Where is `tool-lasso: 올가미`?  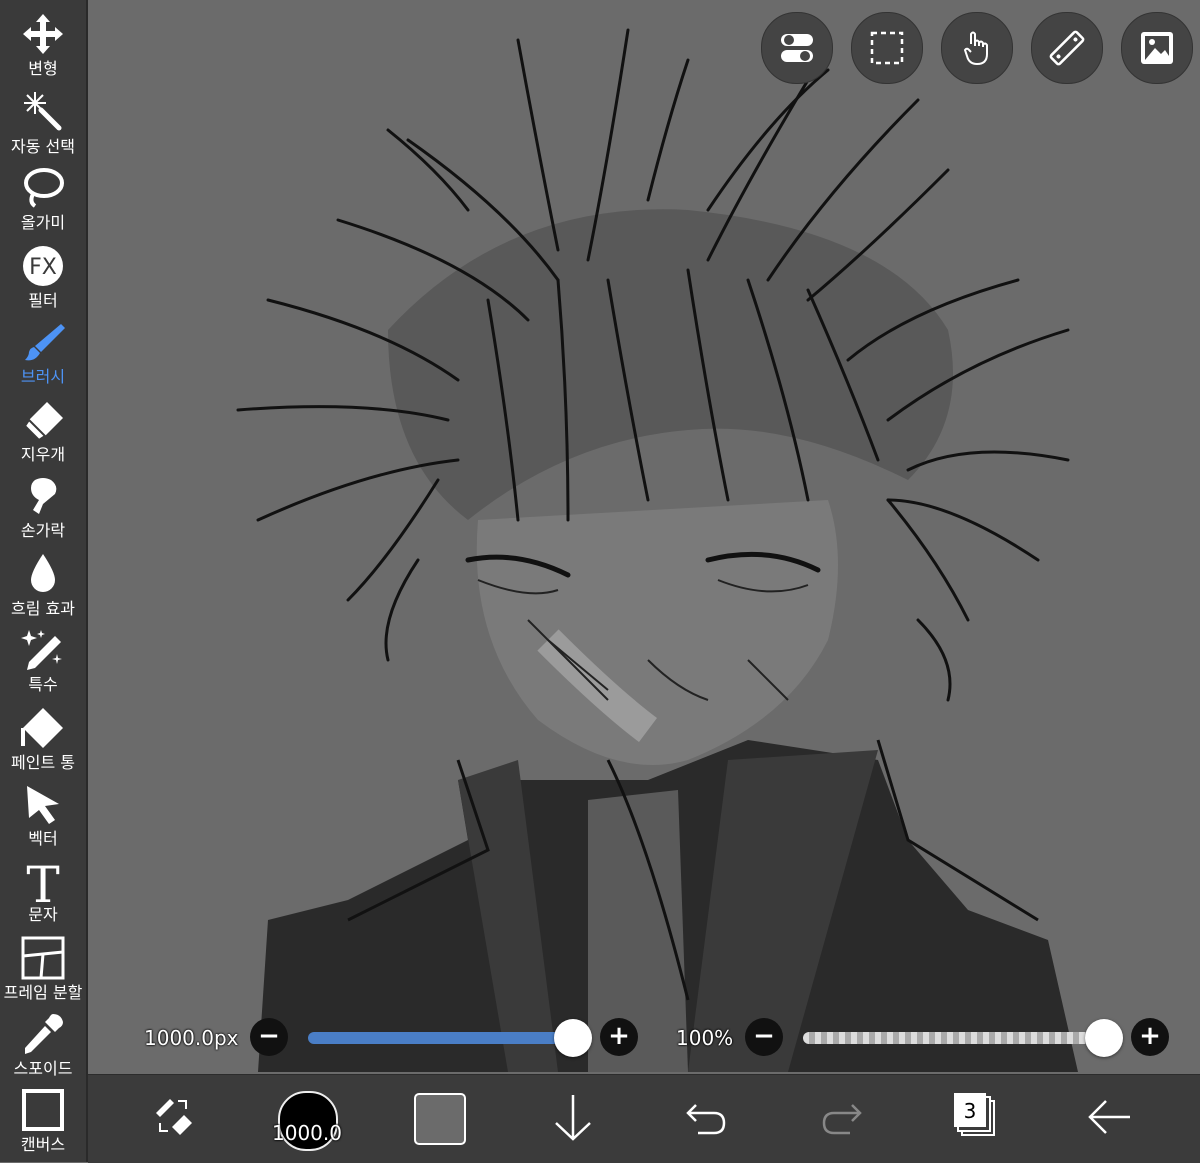
tool-lasso: 올가미 is located at coordinates (43, 198).